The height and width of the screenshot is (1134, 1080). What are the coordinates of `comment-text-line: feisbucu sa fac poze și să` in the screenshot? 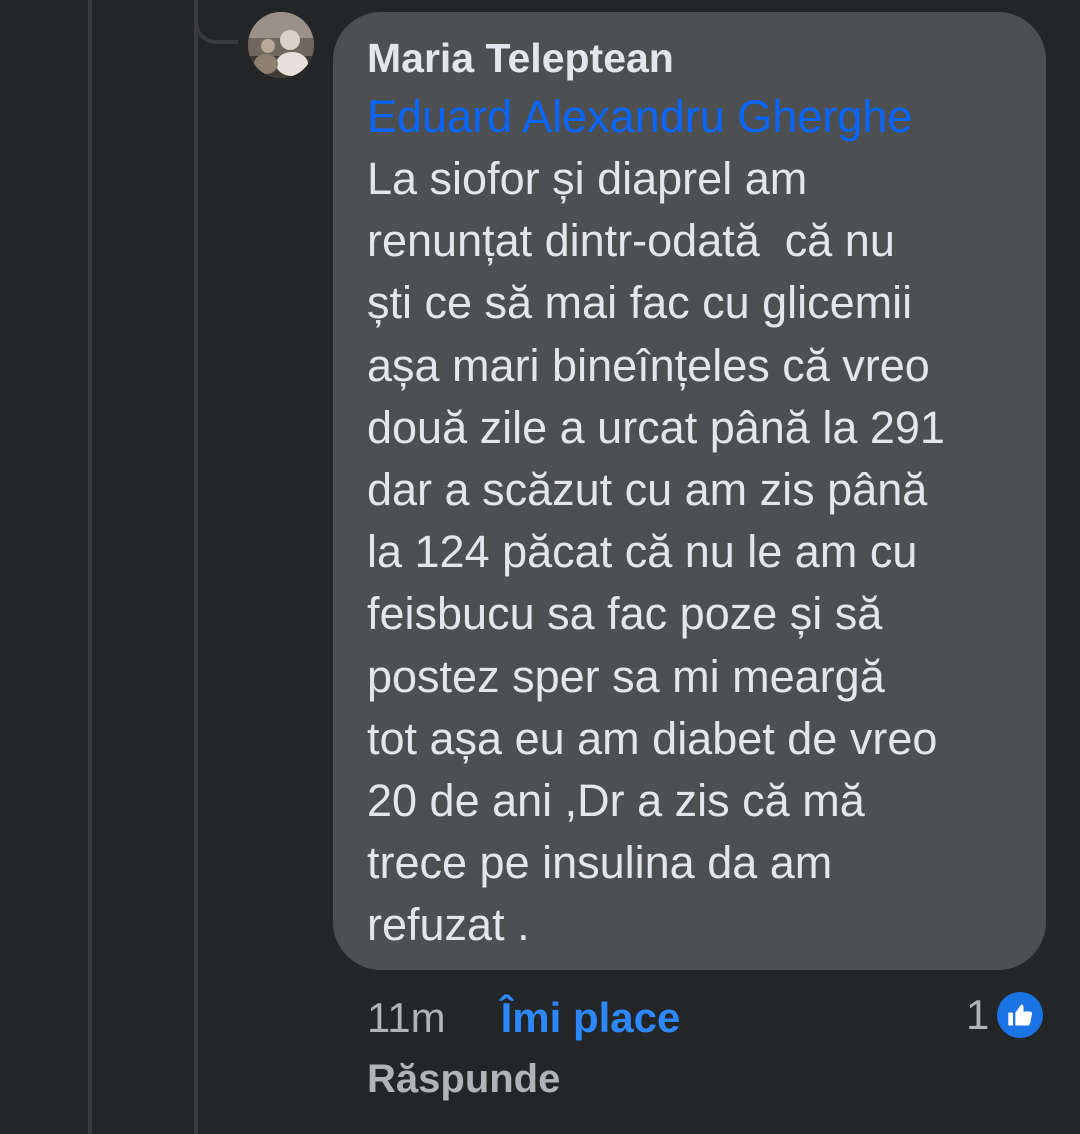 It's located at (625, 614).